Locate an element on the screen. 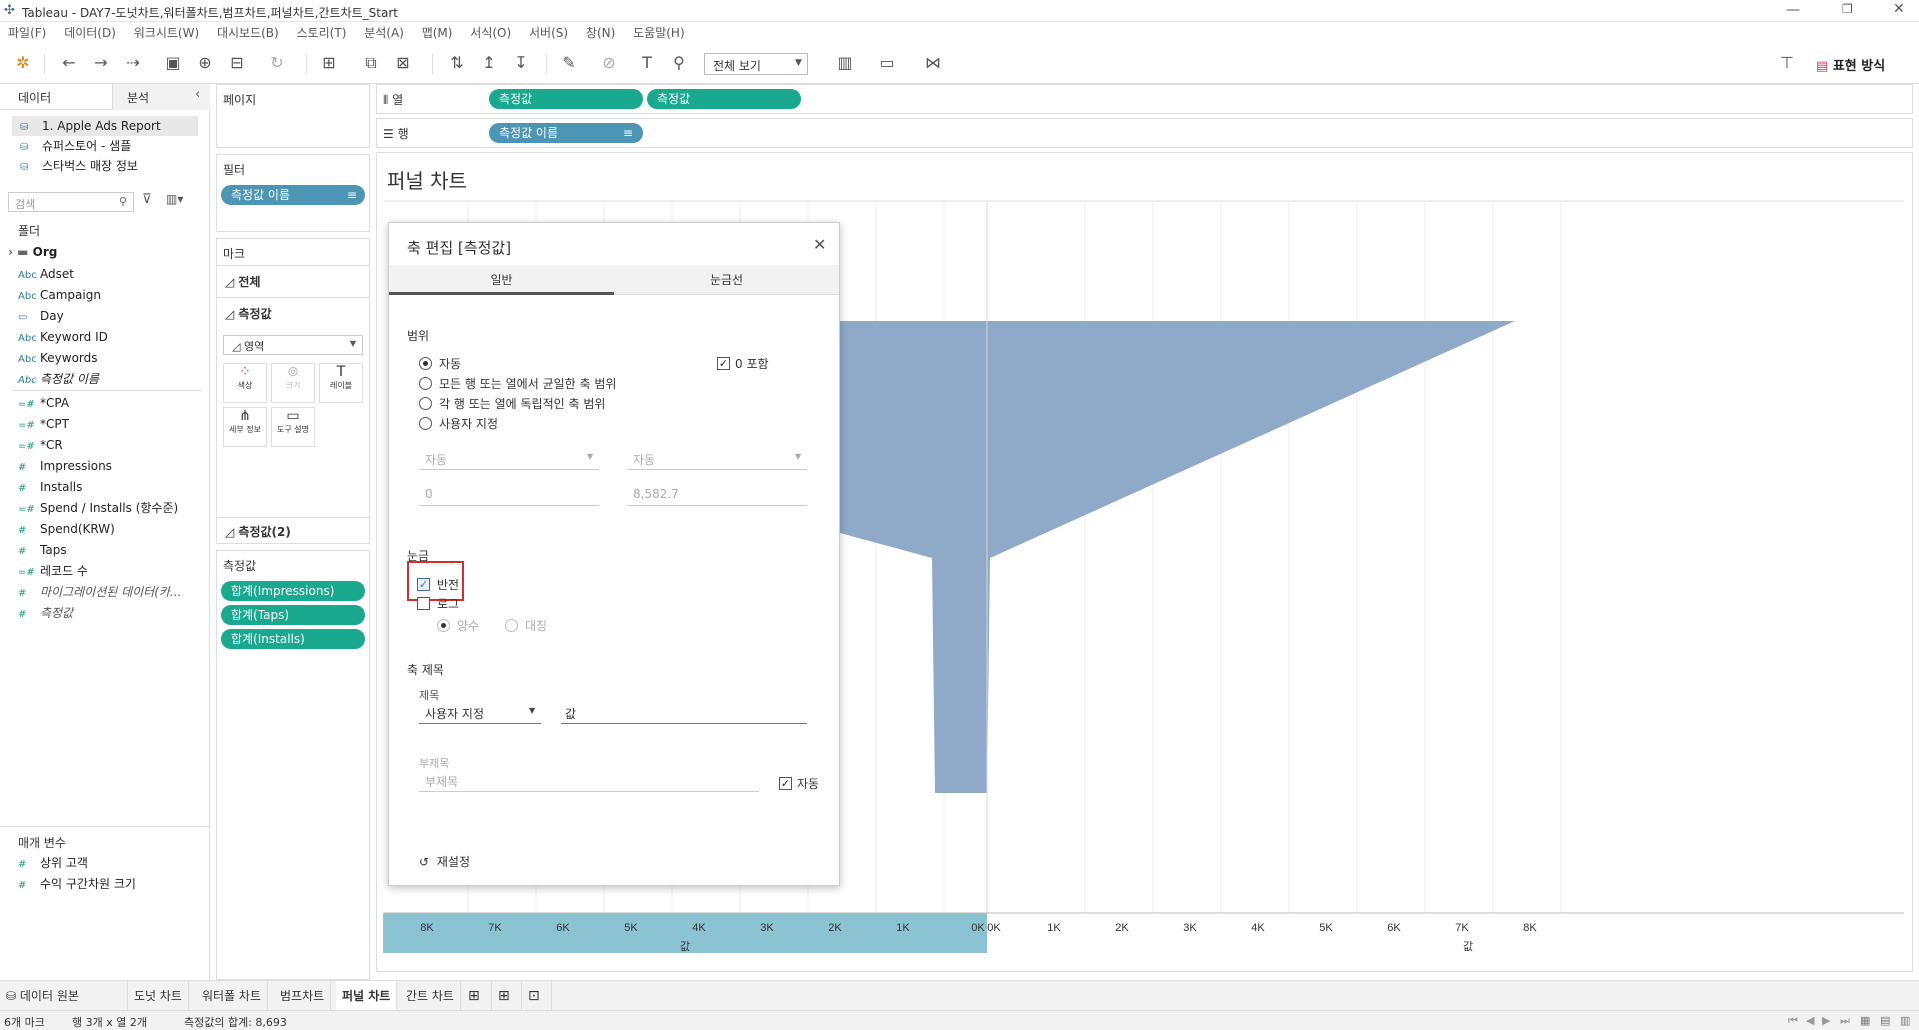  tooltip-button: ▭ 도구 설명 is located at coordinates (293, 427).